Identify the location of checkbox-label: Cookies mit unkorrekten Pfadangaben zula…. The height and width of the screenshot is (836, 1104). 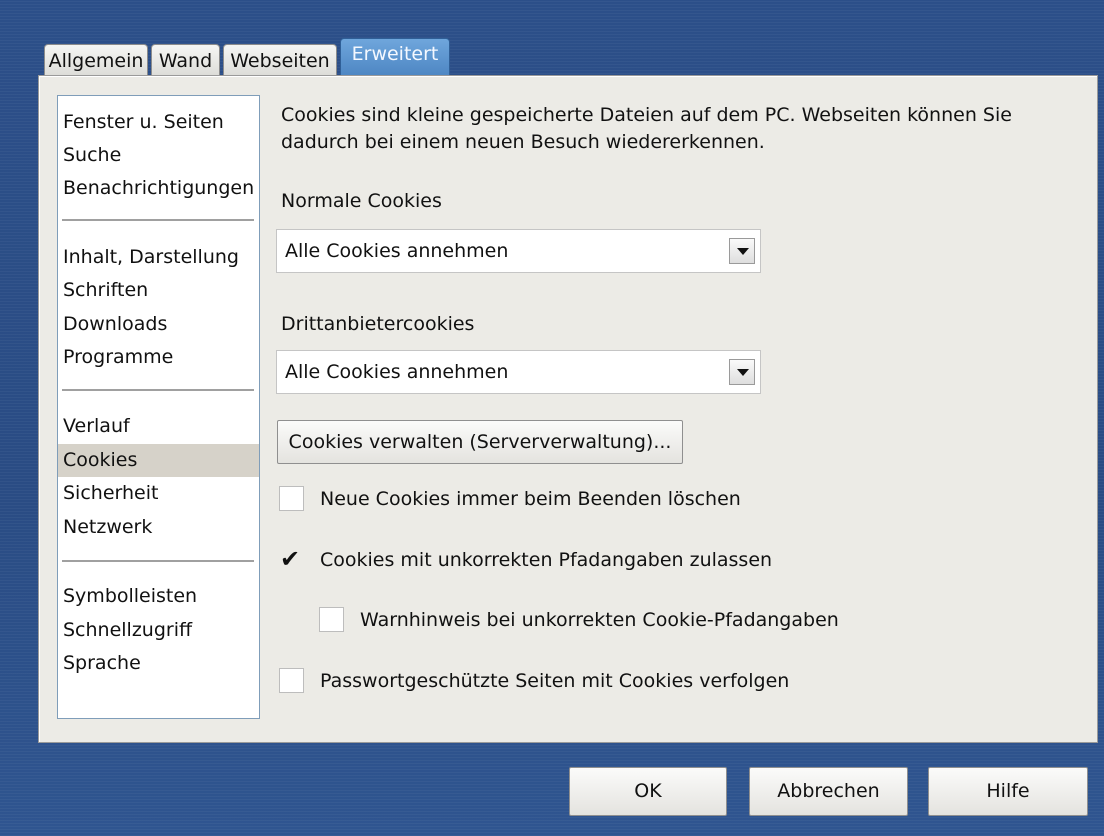
(546, 560).